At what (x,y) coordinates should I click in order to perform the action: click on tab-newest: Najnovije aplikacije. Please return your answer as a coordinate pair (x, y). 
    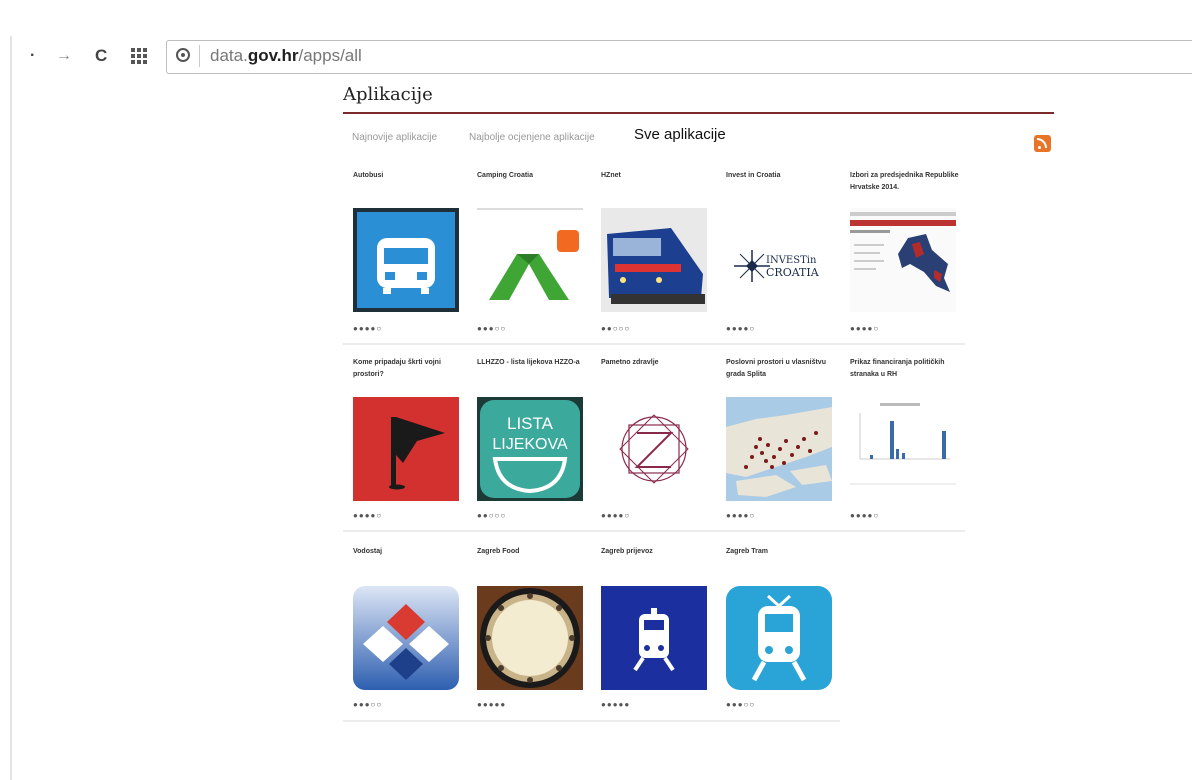
    Looking at the image, I should click on (394, 138).